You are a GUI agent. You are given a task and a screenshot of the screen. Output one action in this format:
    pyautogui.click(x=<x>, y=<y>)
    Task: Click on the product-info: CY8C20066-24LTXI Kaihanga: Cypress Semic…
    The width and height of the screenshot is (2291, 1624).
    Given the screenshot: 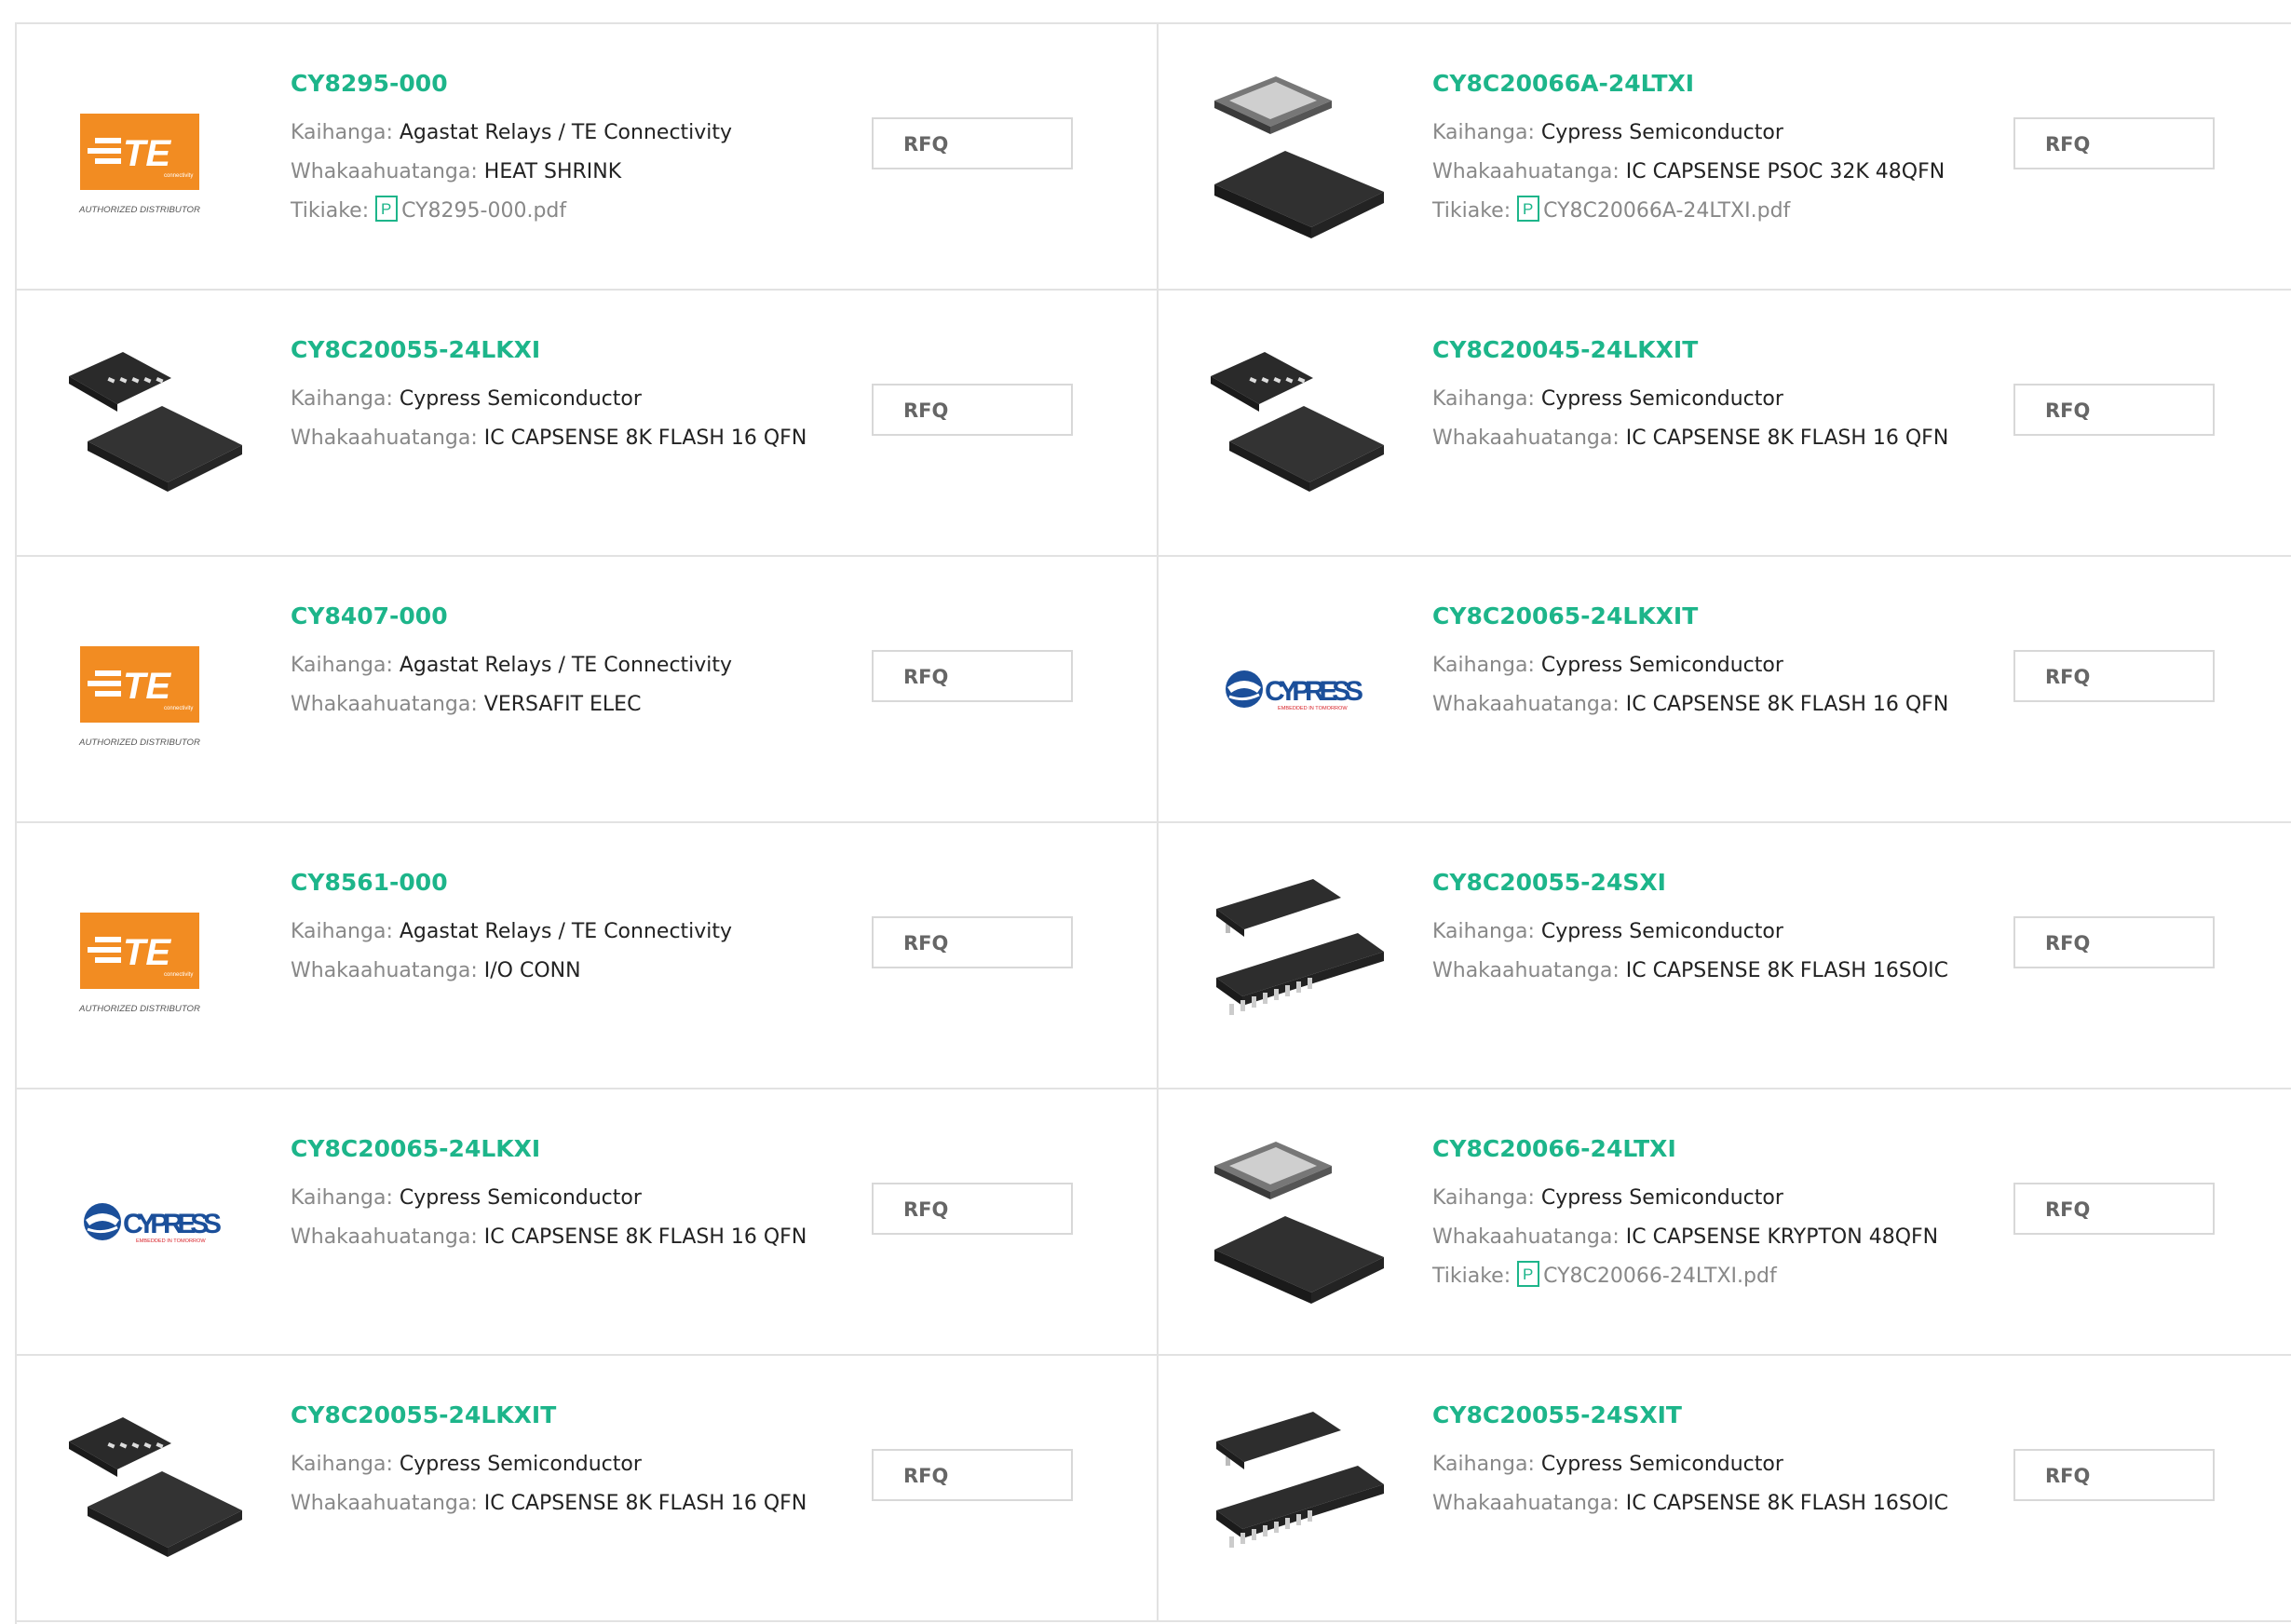 What is the action you would take?
    pyautogui.click(x=1730, y=1215)
    